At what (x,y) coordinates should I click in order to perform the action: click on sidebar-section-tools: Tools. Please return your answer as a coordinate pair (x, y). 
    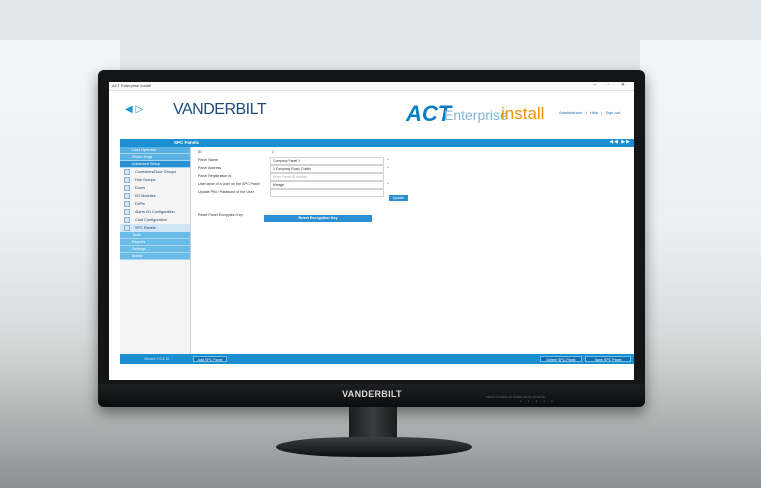
    Looking at the image, I should click on (155, 235).